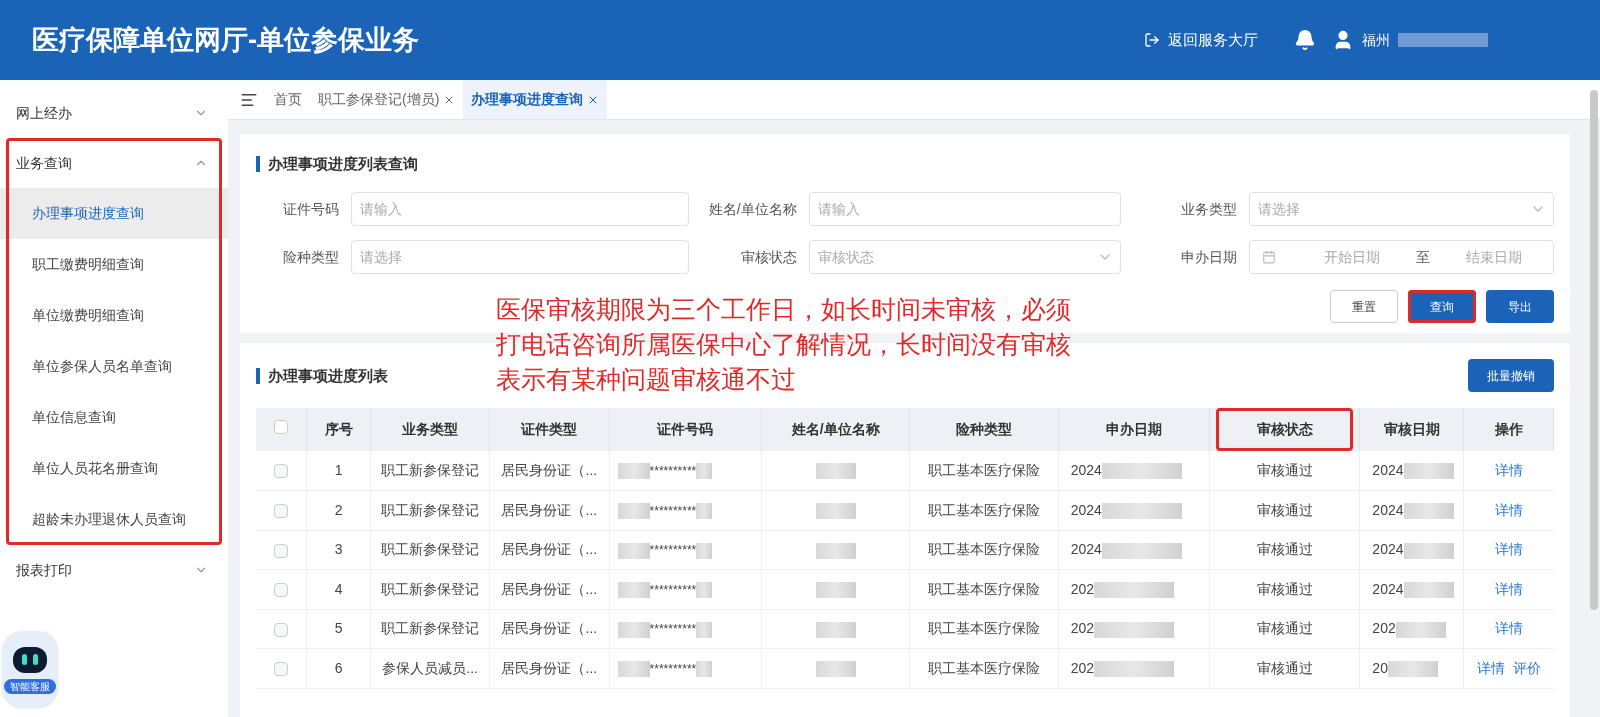  I want to click on sidebar-item: 单位人员花名册查询, so click(114, 468).